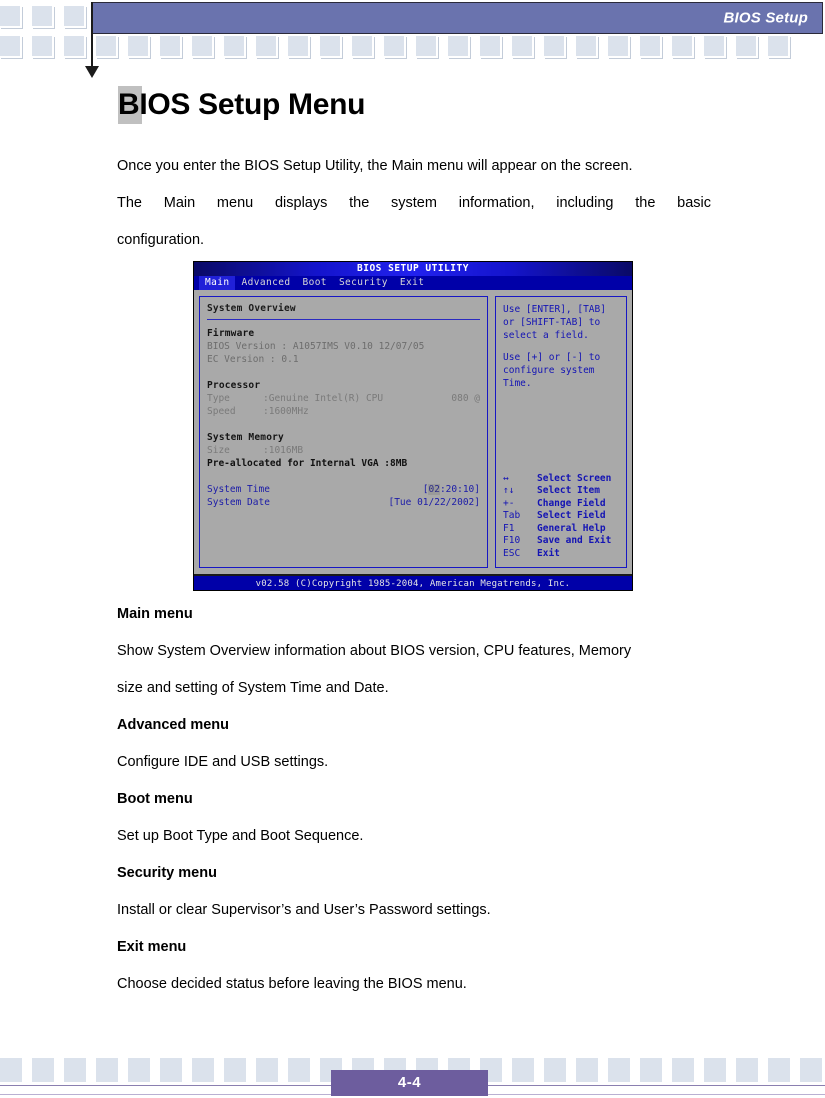 Image resolution: width=825 pixels, height=1098 pixels. I want to click on callout-arrow-line, so click(92, 36).